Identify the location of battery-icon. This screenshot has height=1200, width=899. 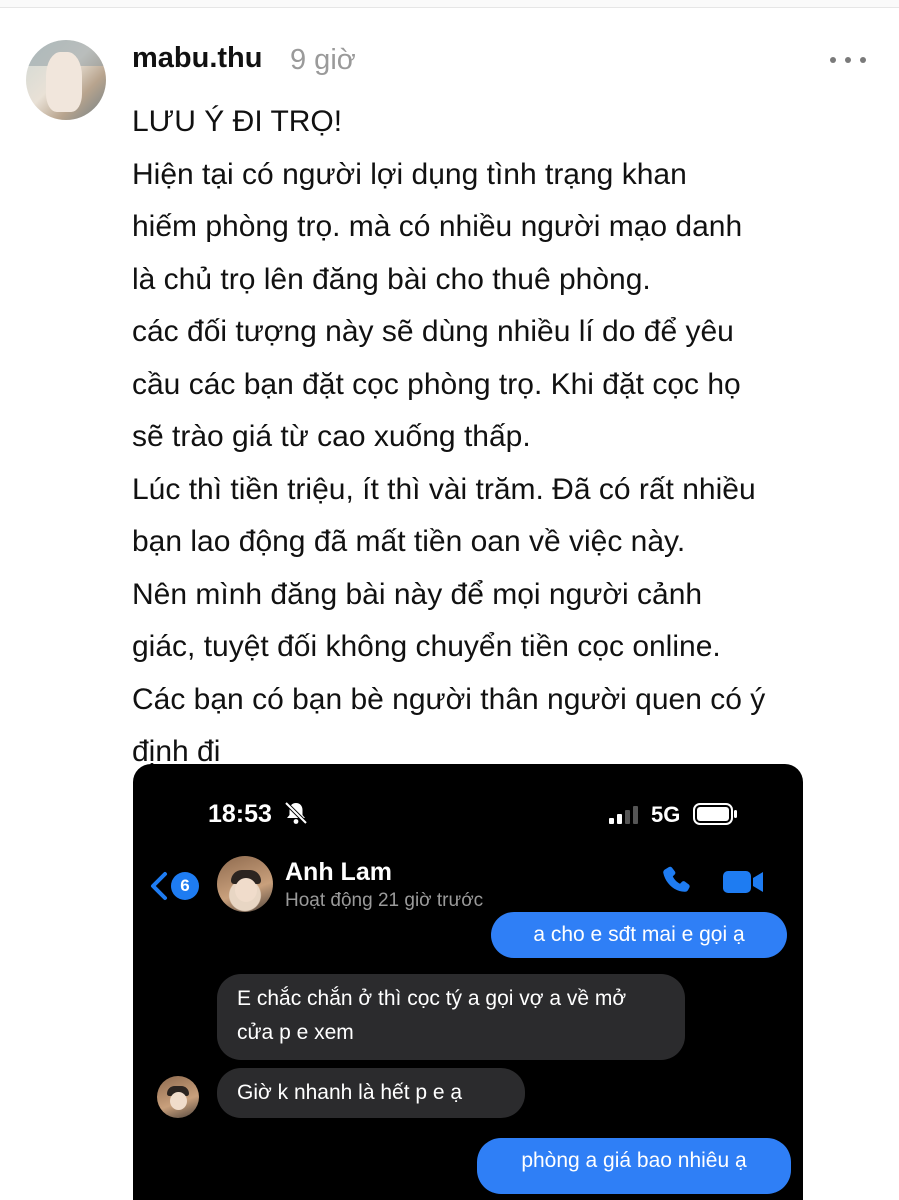
(715, 814).